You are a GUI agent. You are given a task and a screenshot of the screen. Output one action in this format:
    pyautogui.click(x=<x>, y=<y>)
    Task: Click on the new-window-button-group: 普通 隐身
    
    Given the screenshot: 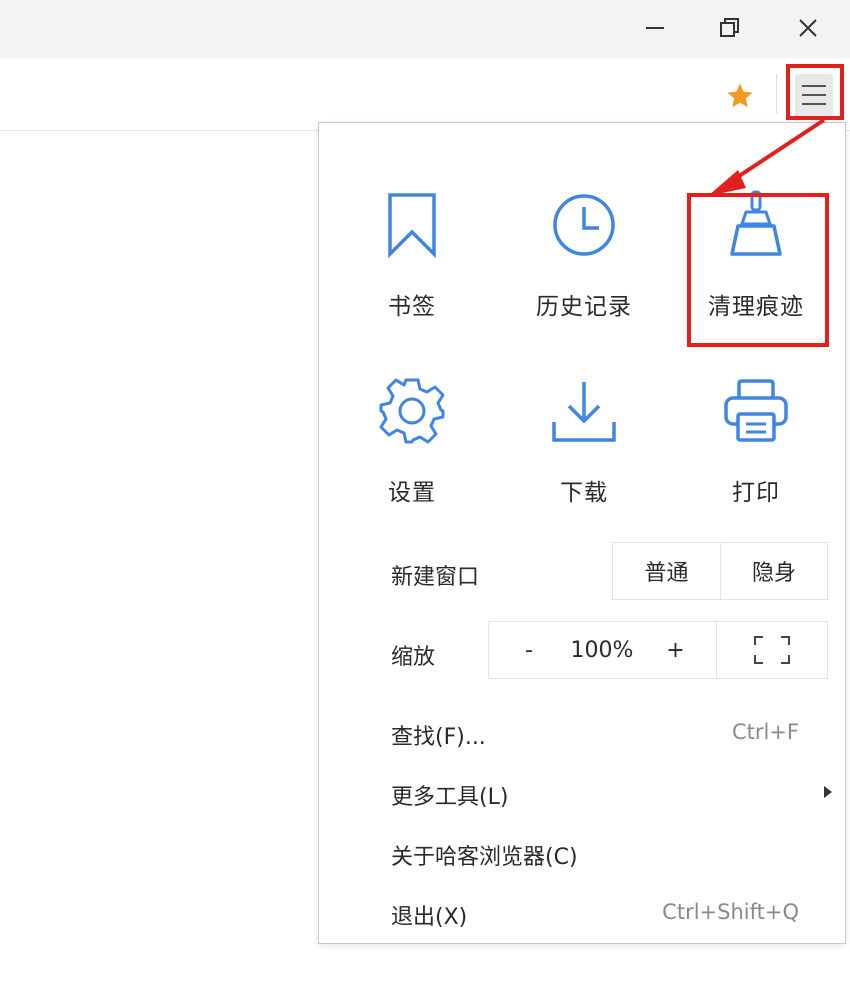 What is the action you would take?
    pyautogui.click(x=720, y=571)
    